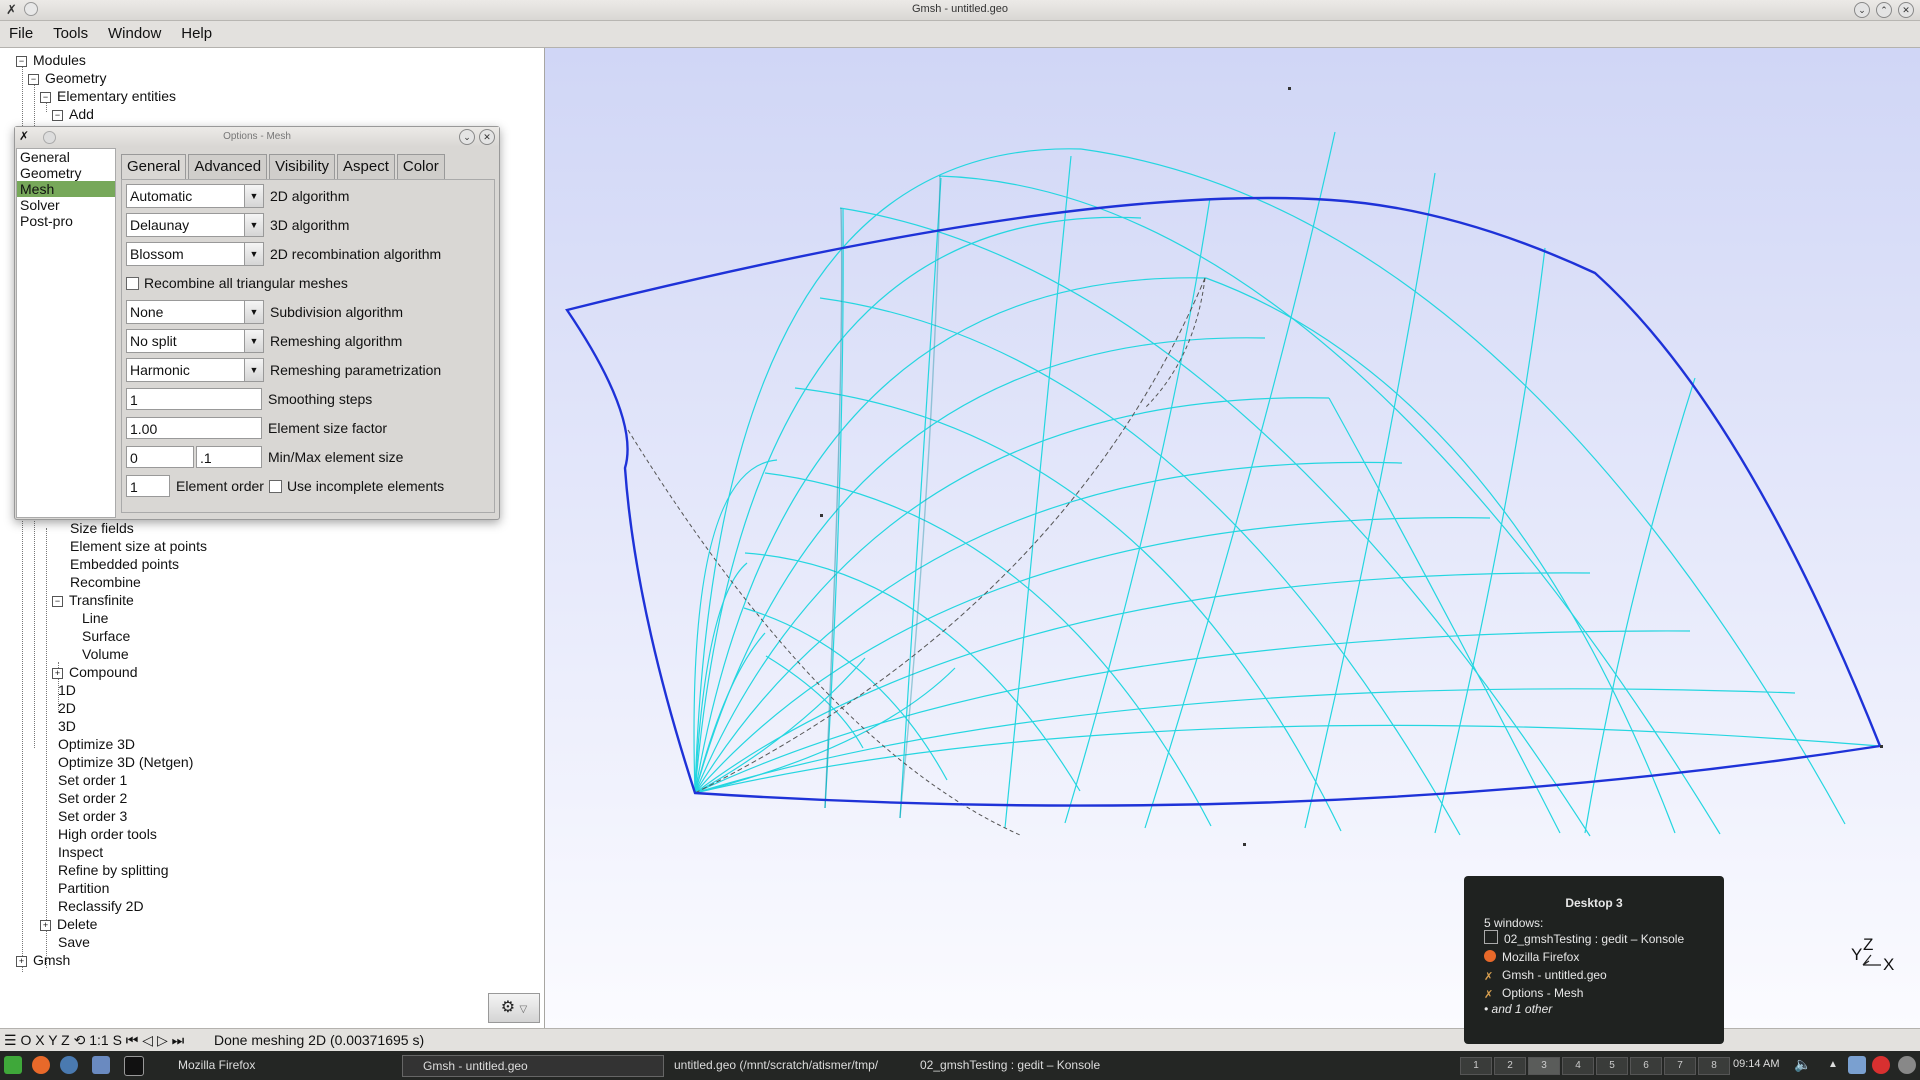 This screenshot has width=1920, height=1080. Describe the element at coordinates (66, 157) in the screenshot. I see `category-general: General` at that location.